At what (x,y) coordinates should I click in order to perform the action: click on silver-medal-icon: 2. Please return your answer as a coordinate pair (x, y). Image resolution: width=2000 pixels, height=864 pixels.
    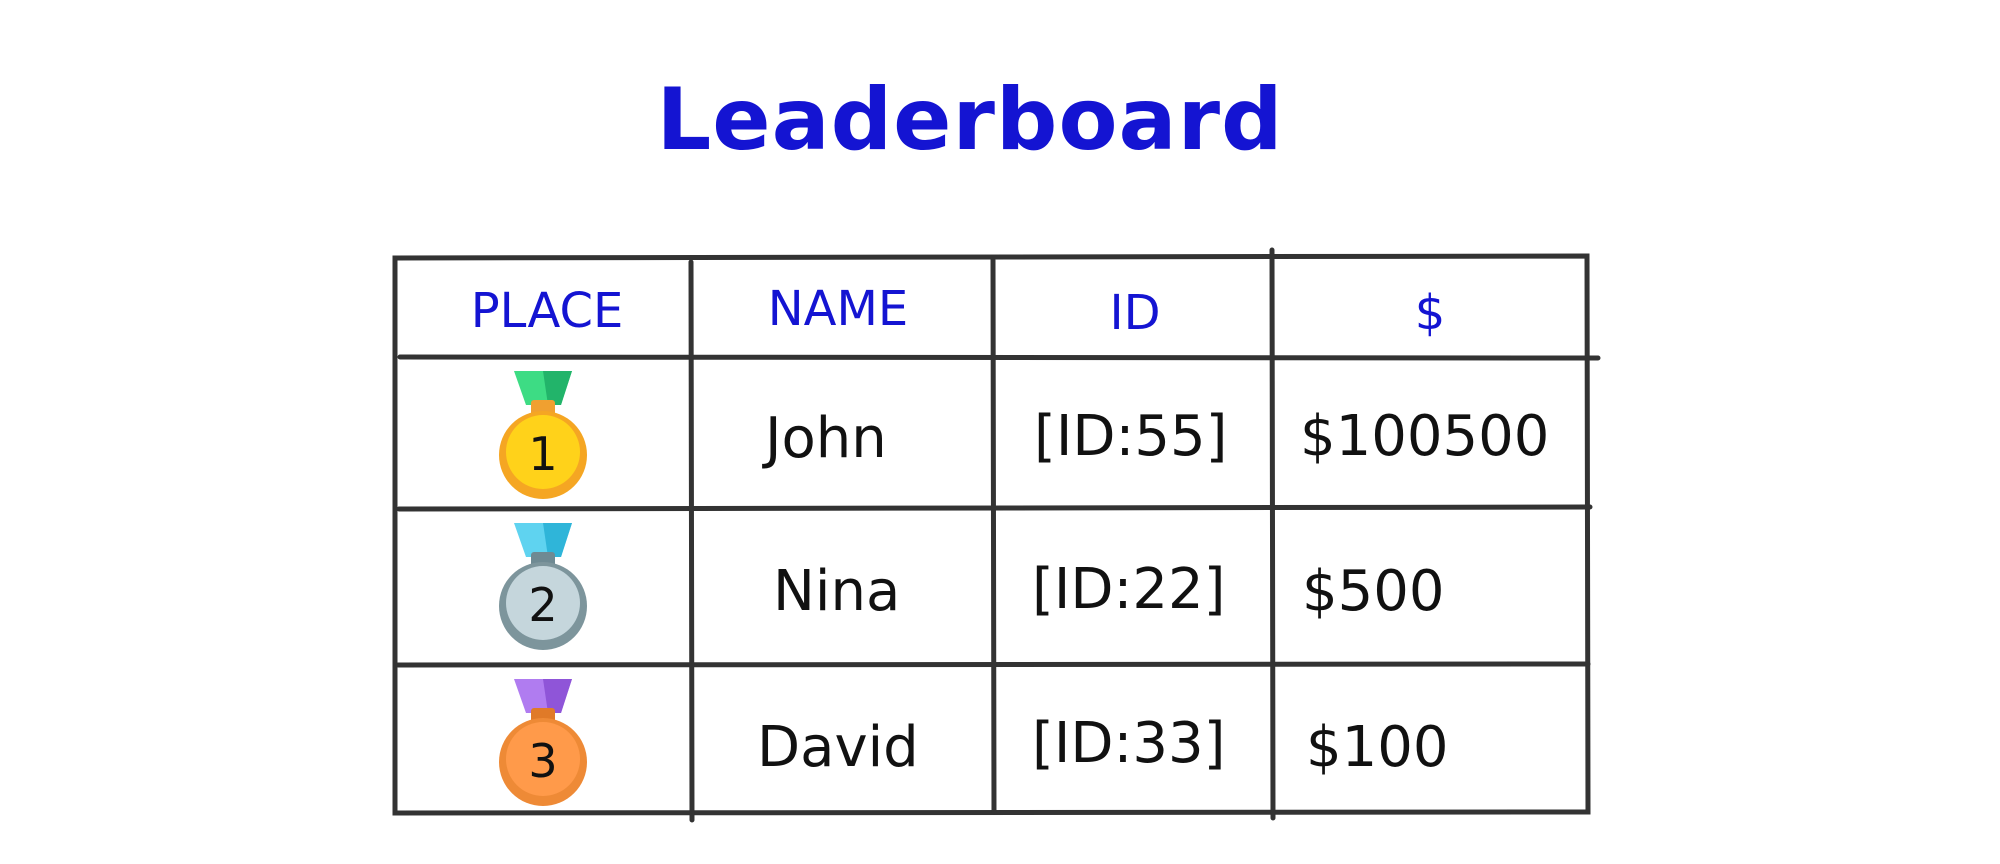
    Looking at the image, I should click on (543, 586).